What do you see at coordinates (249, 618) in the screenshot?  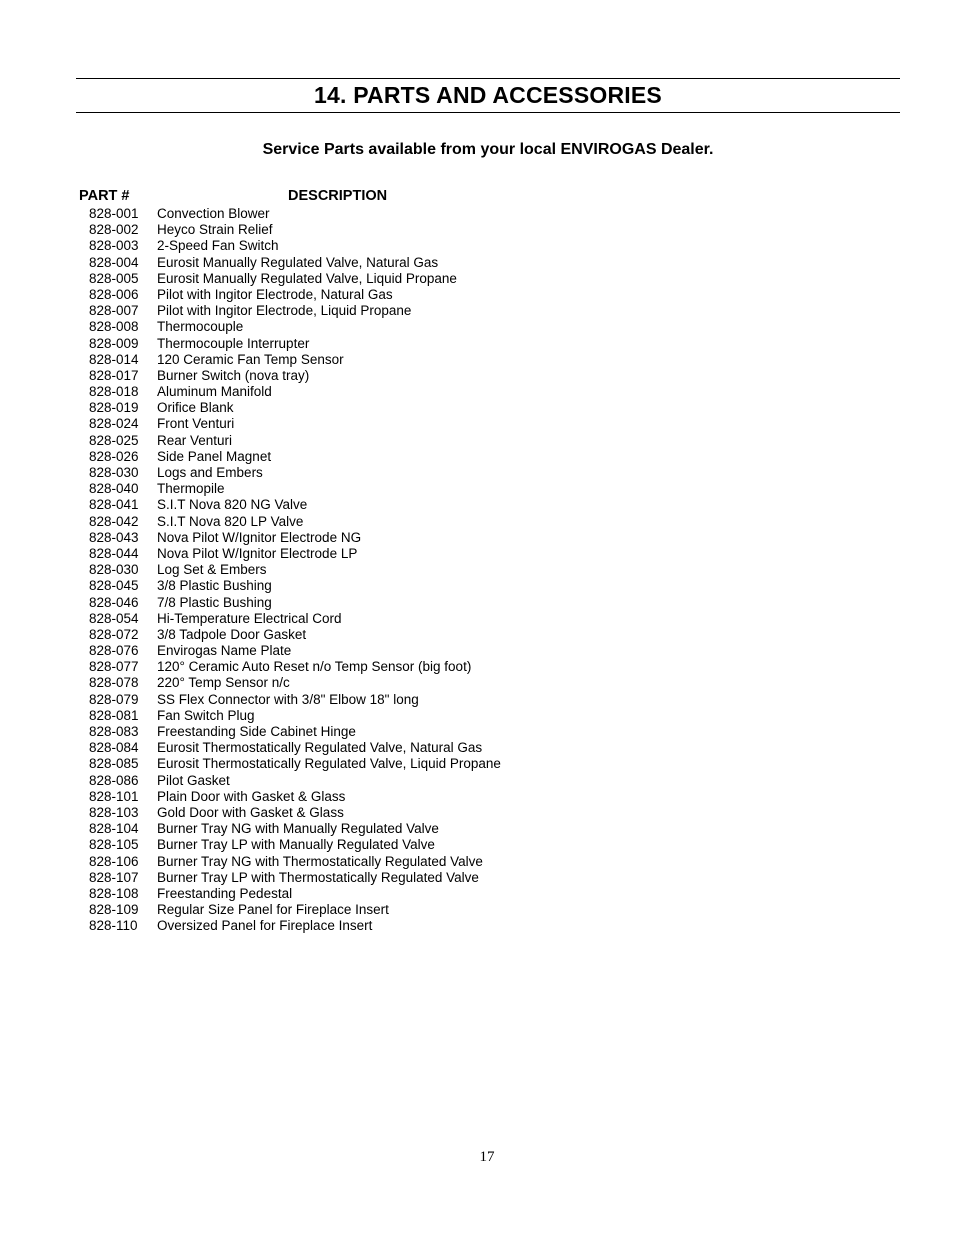 I see `part-description: Hi-Temperature Electrical Cord` at bounding box center [249, 618].